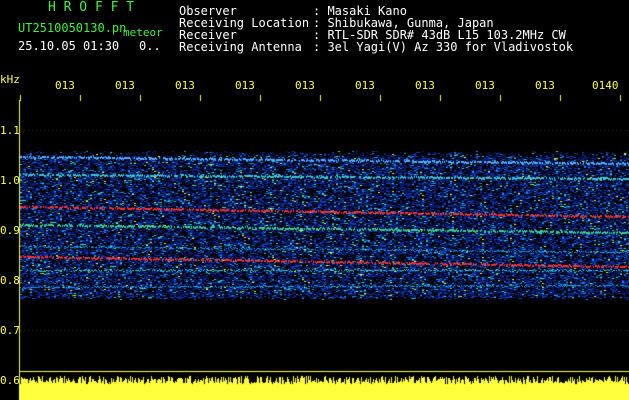 This screenshot has height=400, width=629. What do you see at coordinates (91, 7) in the screenshot?
I see `brand-title: H R O F F T` at bounding box center [91, 7].